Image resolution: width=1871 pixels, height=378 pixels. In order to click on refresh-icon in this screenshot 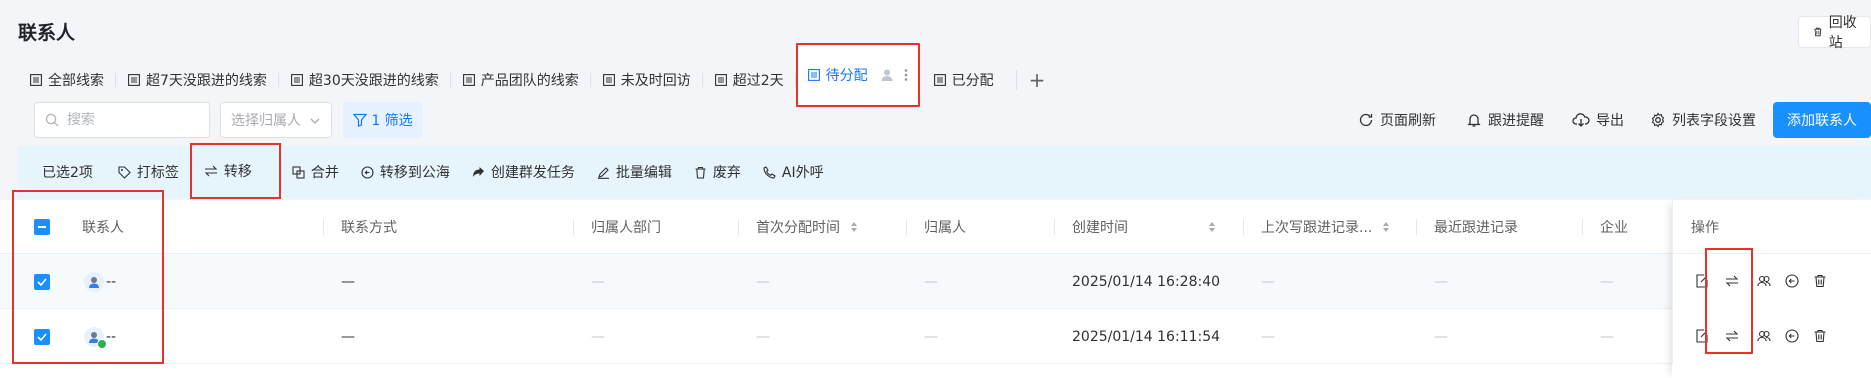, I will do `click(1366, 120)`.